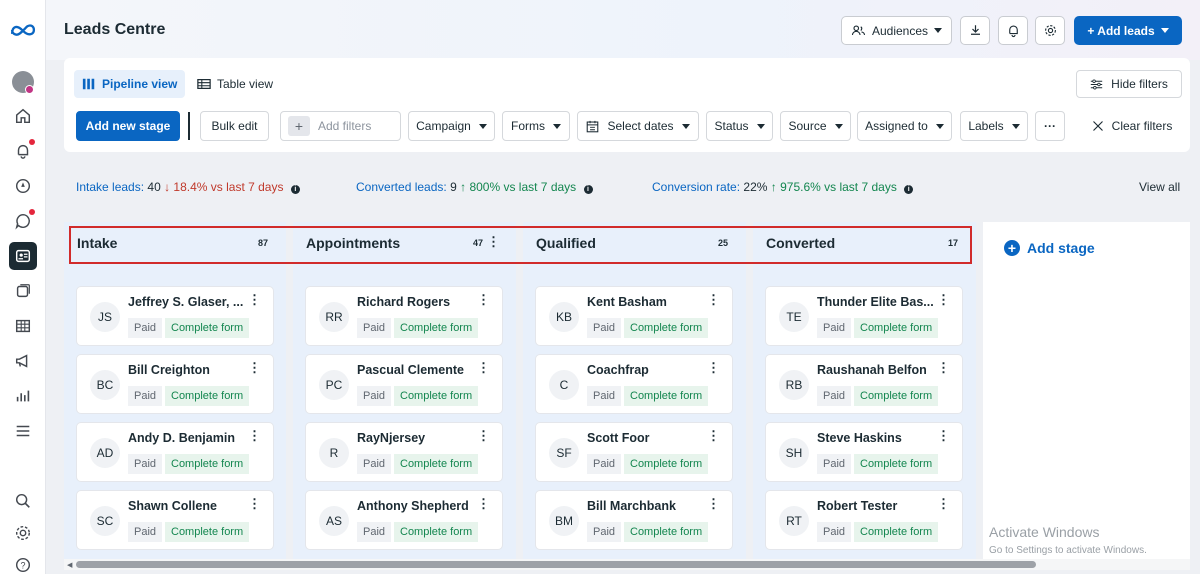  Describe the element at coordinates (404, 452) in the screenshot. I see `lead-card: R RayNjersey ⋮ Paid Complete form` at that location.